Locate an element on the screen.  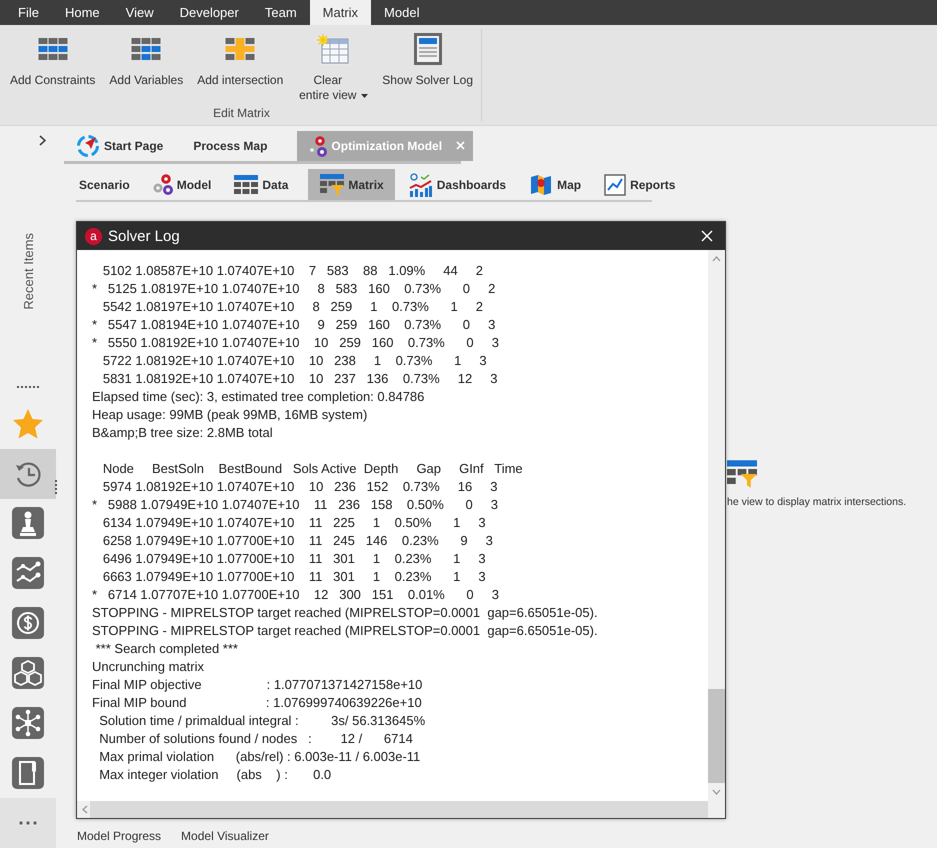
notebook-icon is located at coordinates (28, 773).